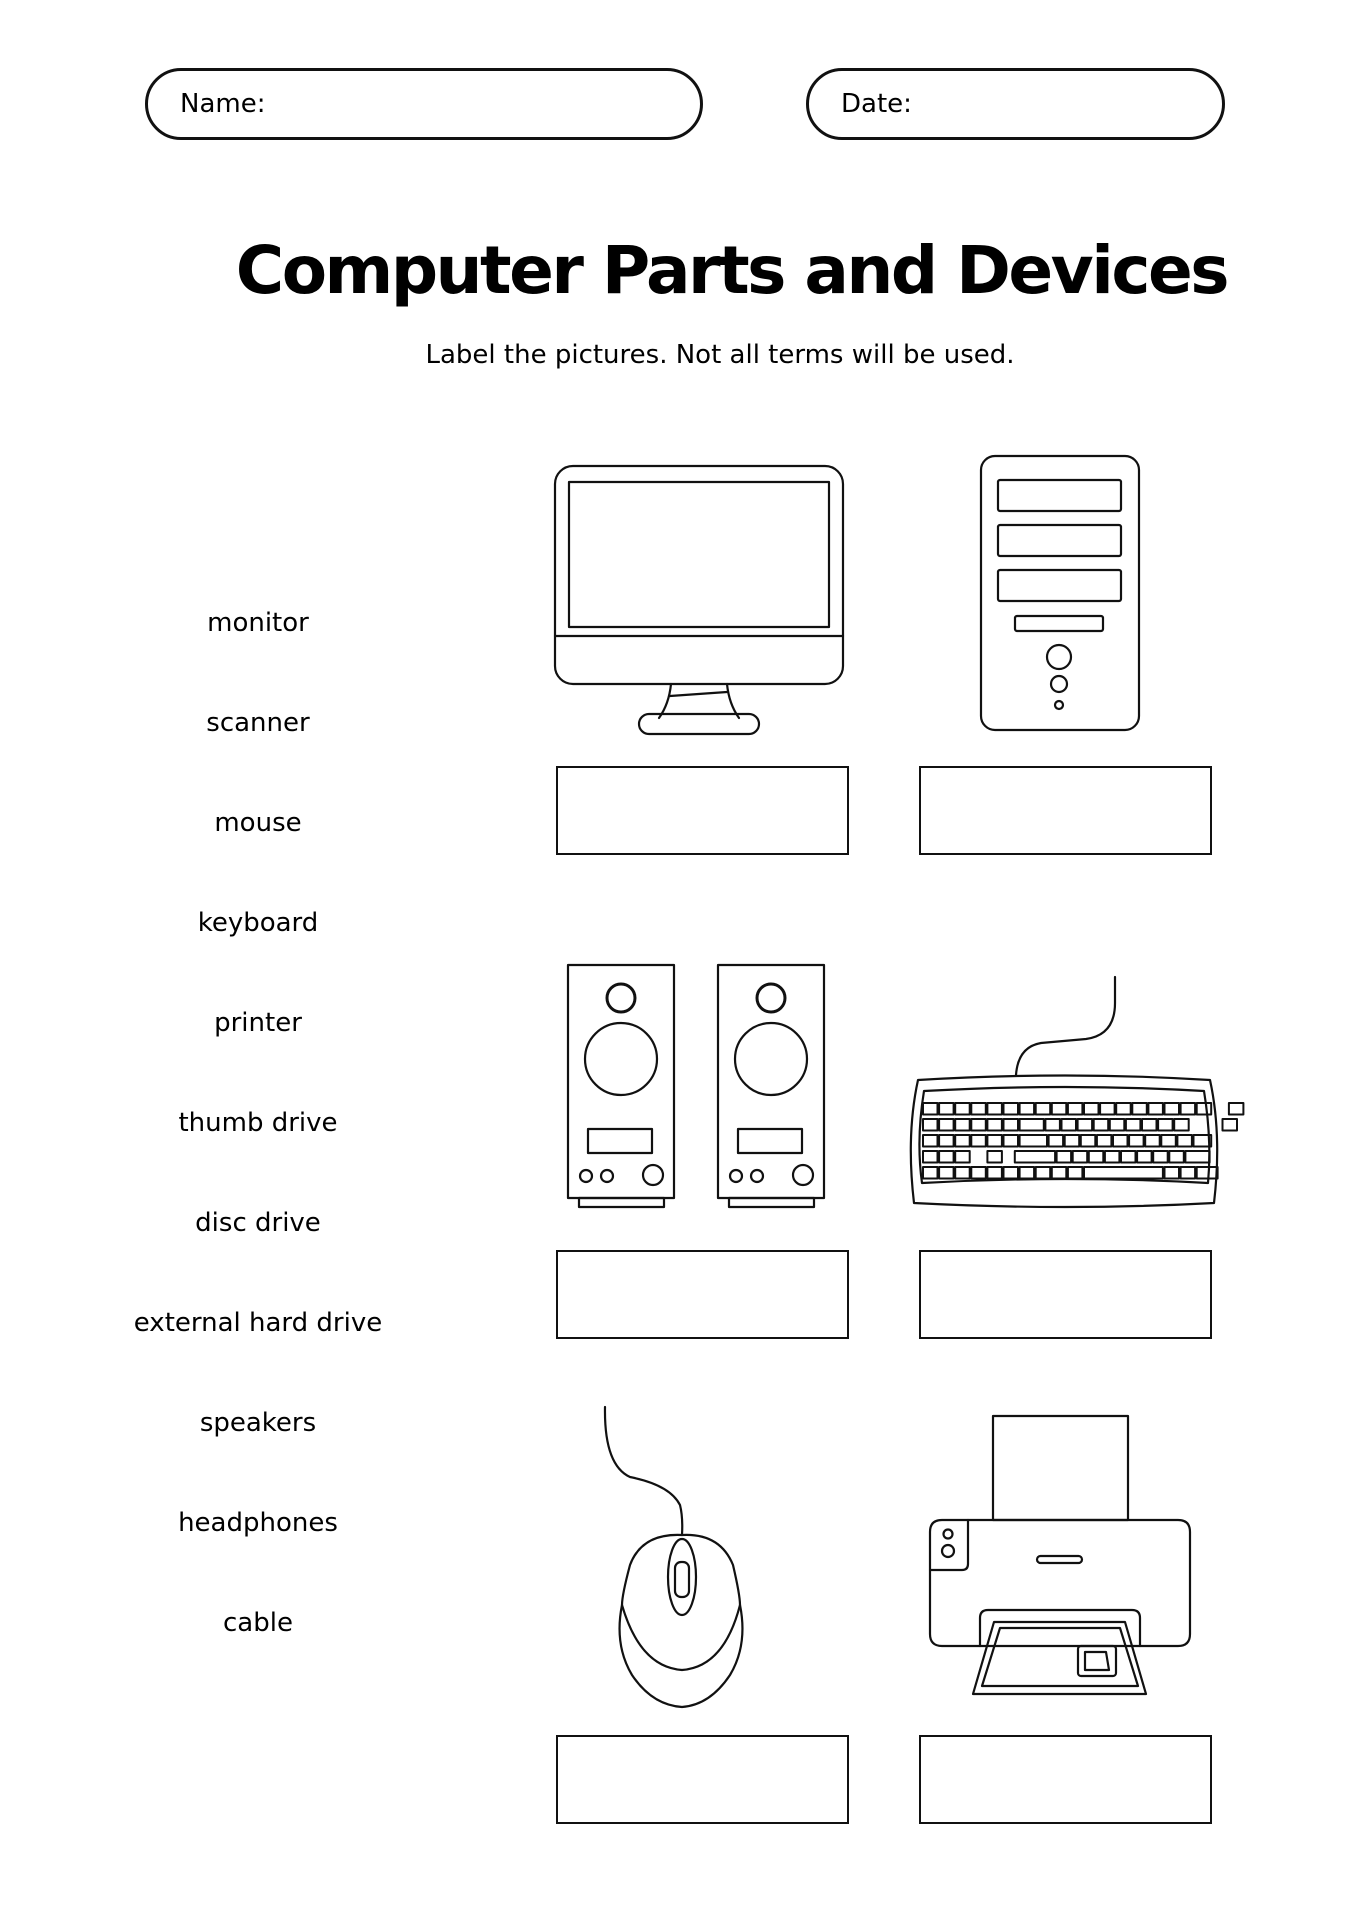 This screenshot has width=1359, height=1921. Describe the element at coordinates (258, 1523) in the screenshot. I see `word-bank-term: headphones` at that location.